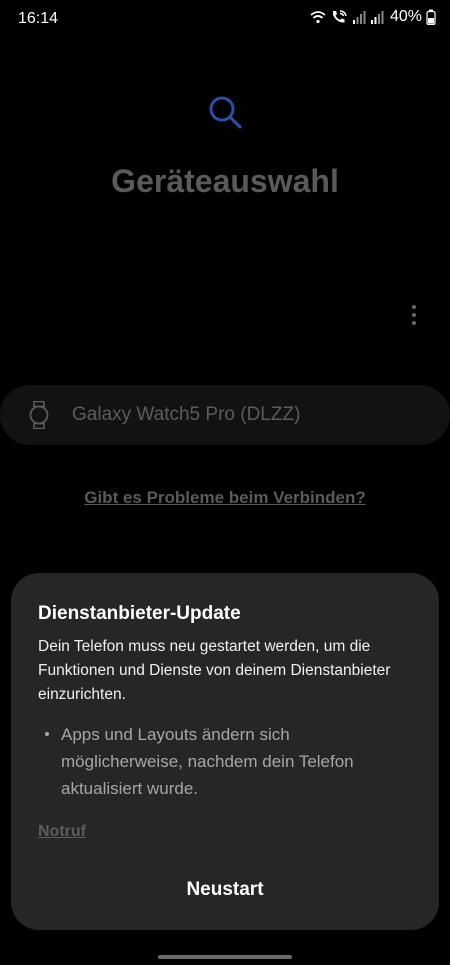 Image resolution: width=450 pixels, height=965 pixels. I want to click on wifi-icon, so click(318, 17).